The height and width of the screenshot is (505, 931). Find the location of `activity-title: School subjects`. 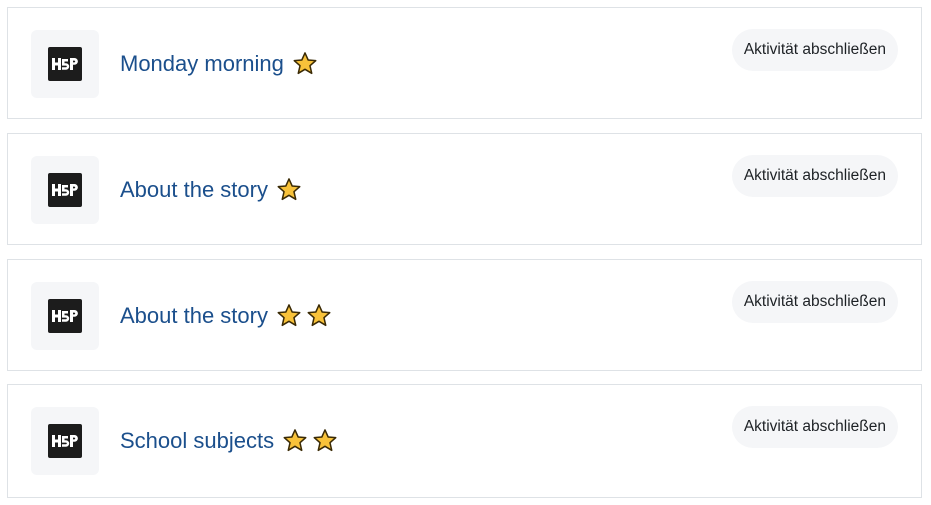

activity-title: School subjects is located at coordinates (197, 440).